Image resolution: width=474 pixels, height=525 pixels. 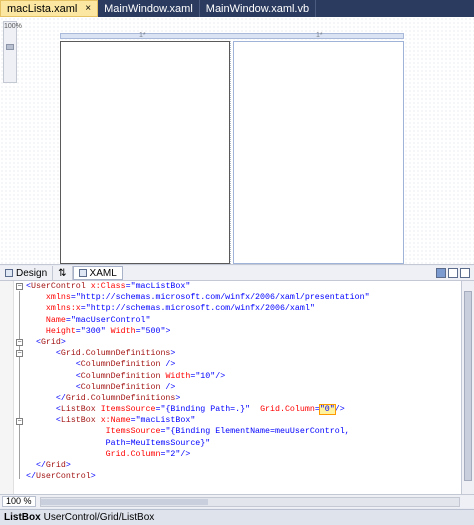 I want to click on code-token: "500", so click(x=153, y=331).